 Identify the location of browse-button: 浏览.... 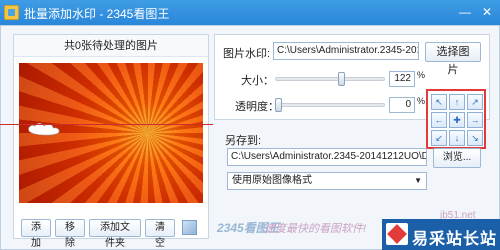
(457, 158).